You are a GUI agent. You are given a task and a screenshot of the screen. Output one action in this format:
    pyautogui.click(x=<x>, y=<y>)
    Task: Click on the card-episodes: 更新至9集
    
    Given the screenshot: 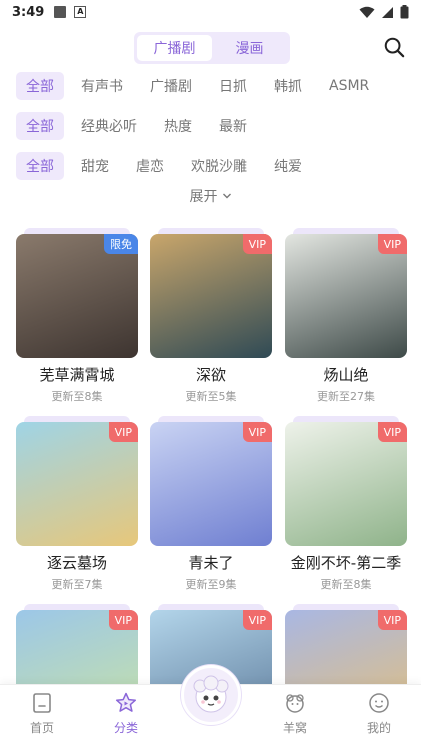 What is the action you would take?
    pyautogui.click(x=211, y=584)
    